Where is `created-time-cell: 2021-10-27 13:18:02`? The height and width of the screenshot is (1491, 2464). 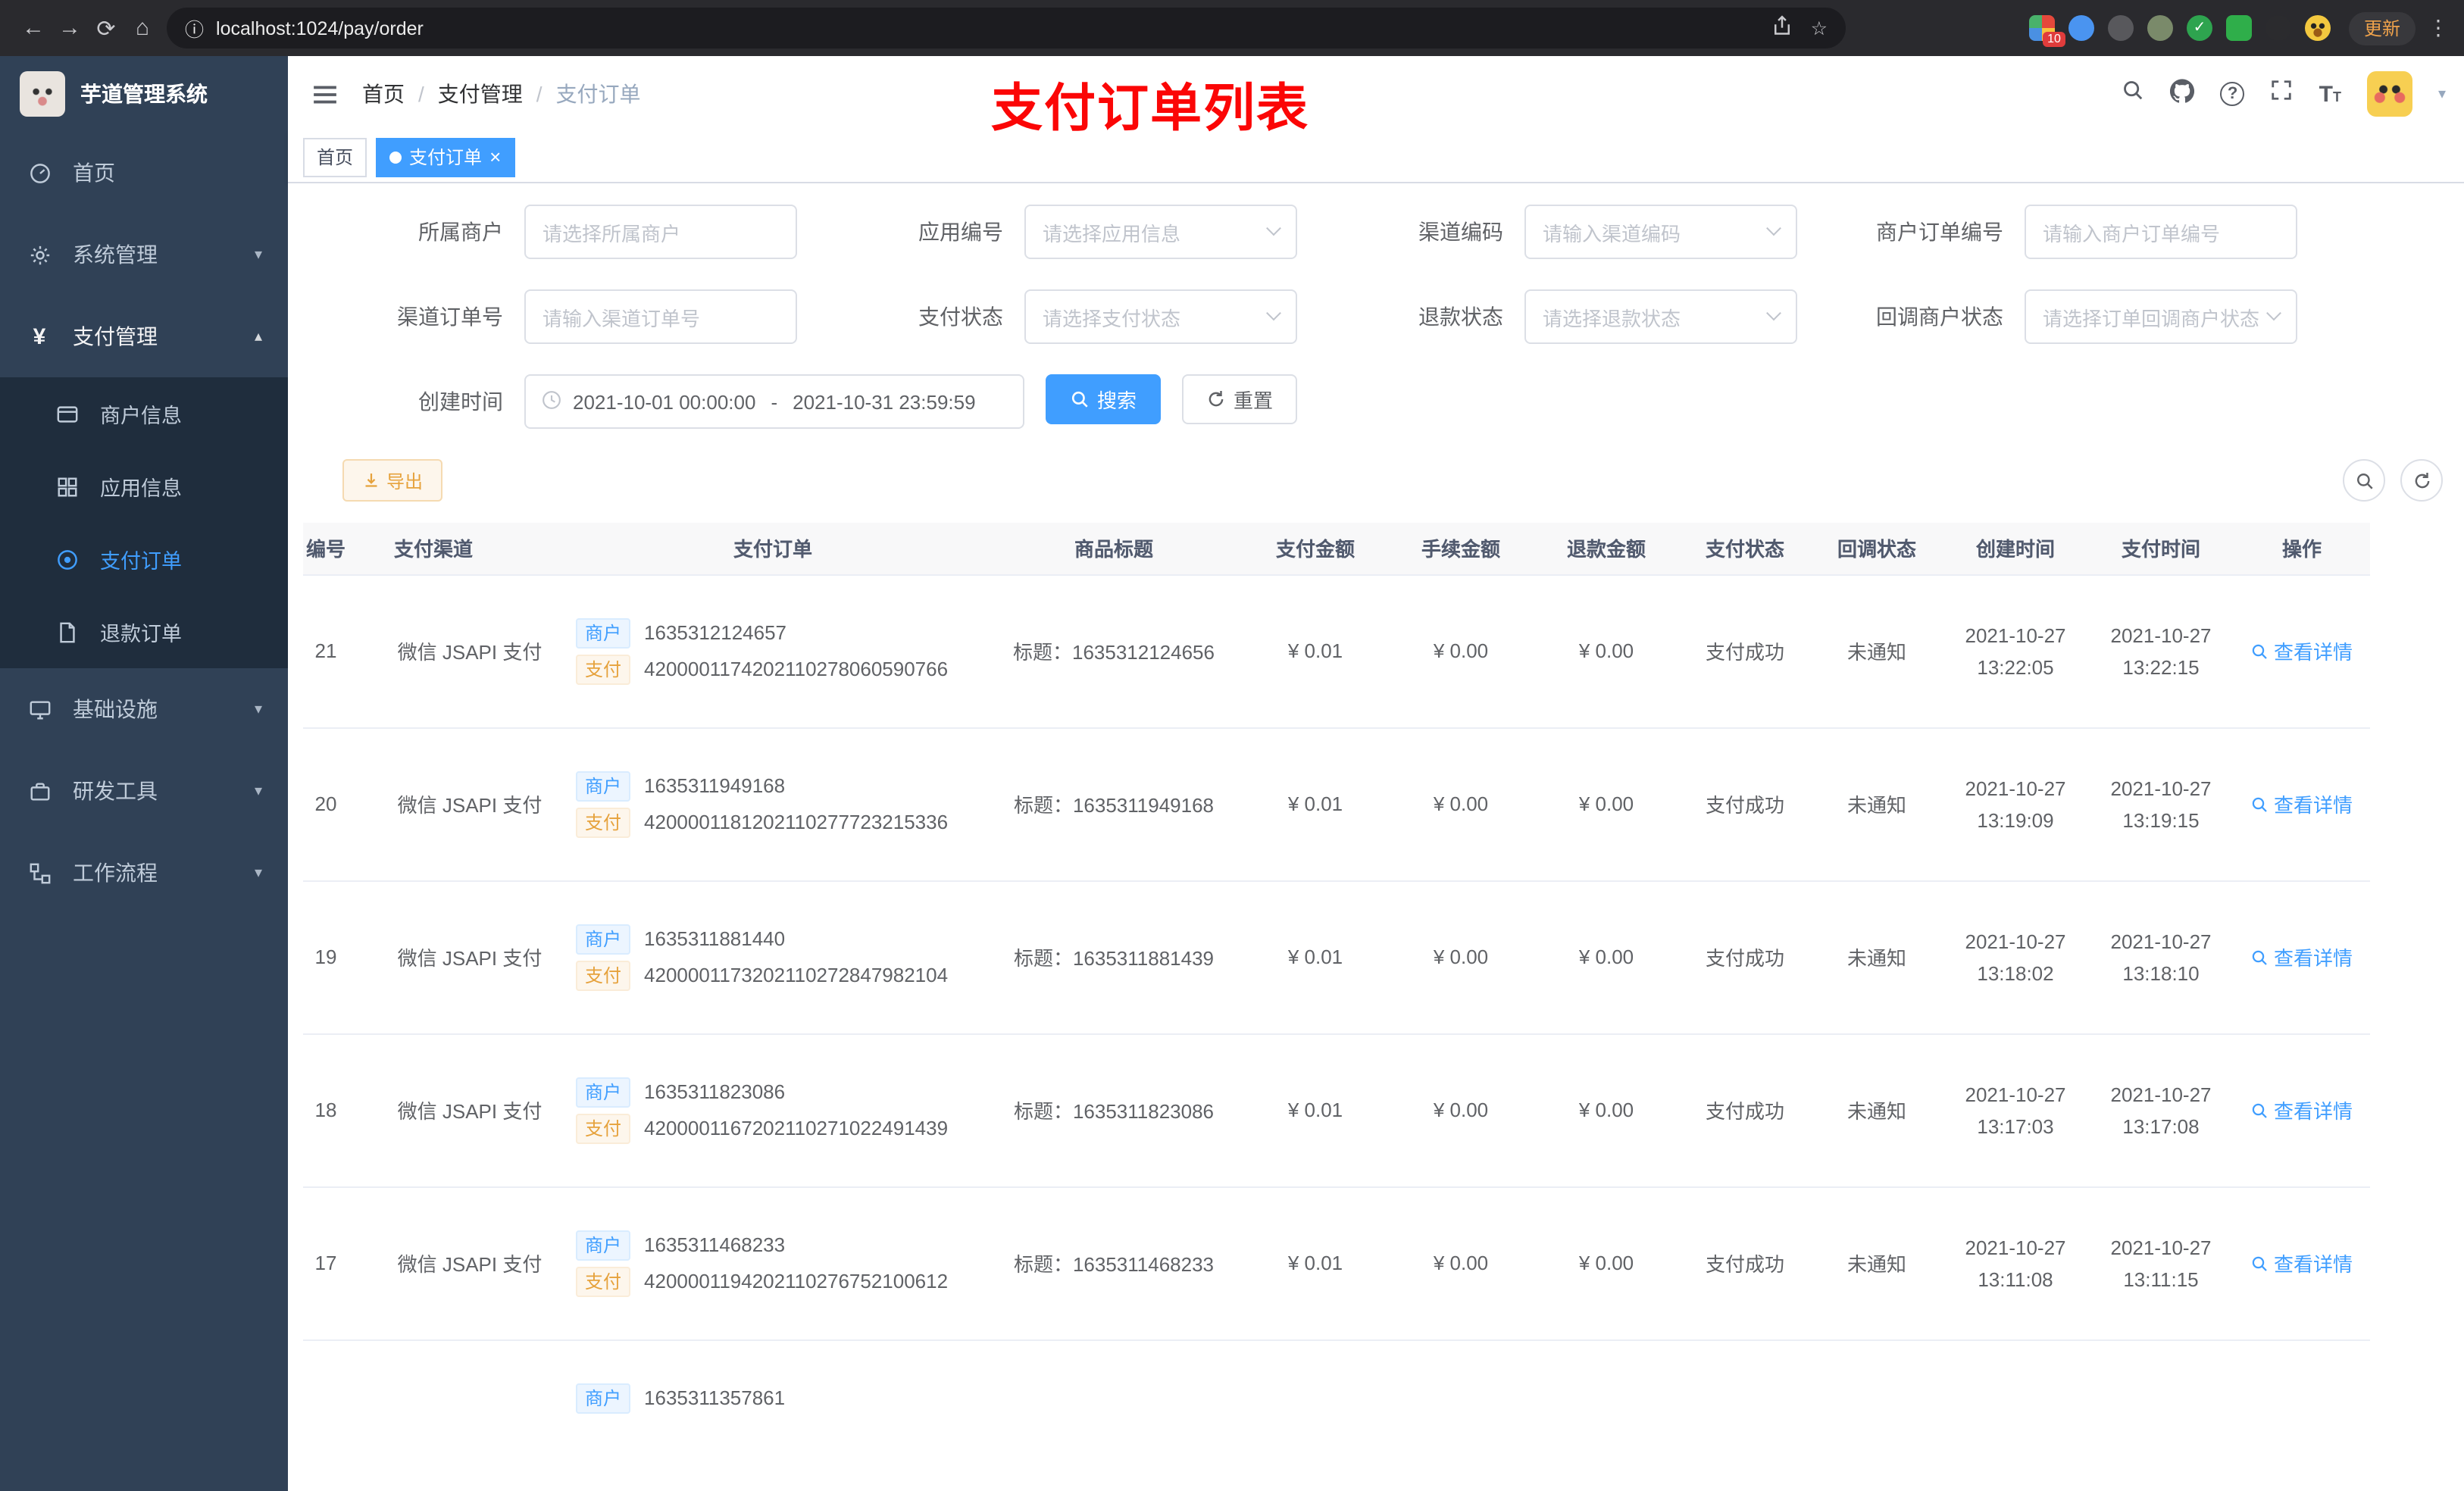
created-time-cell: 2021-10-27 13:18:02 is located at coordinates (2015, 957).